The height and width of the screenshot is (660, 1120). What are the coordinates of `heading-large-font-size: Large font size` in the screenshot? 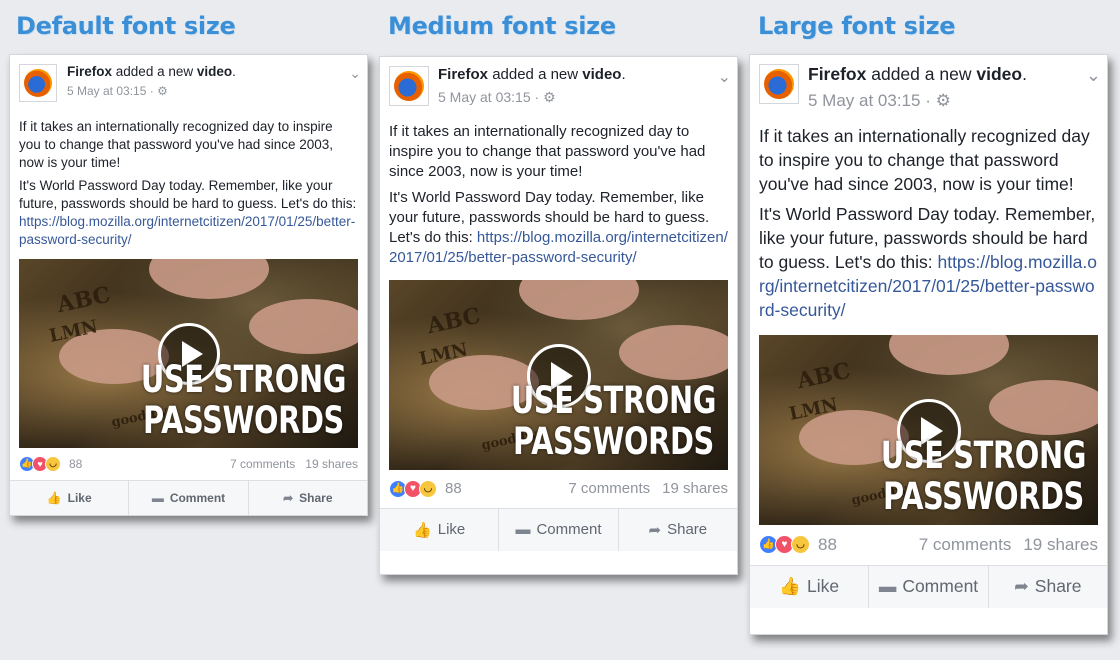 It's located at (857, 26).